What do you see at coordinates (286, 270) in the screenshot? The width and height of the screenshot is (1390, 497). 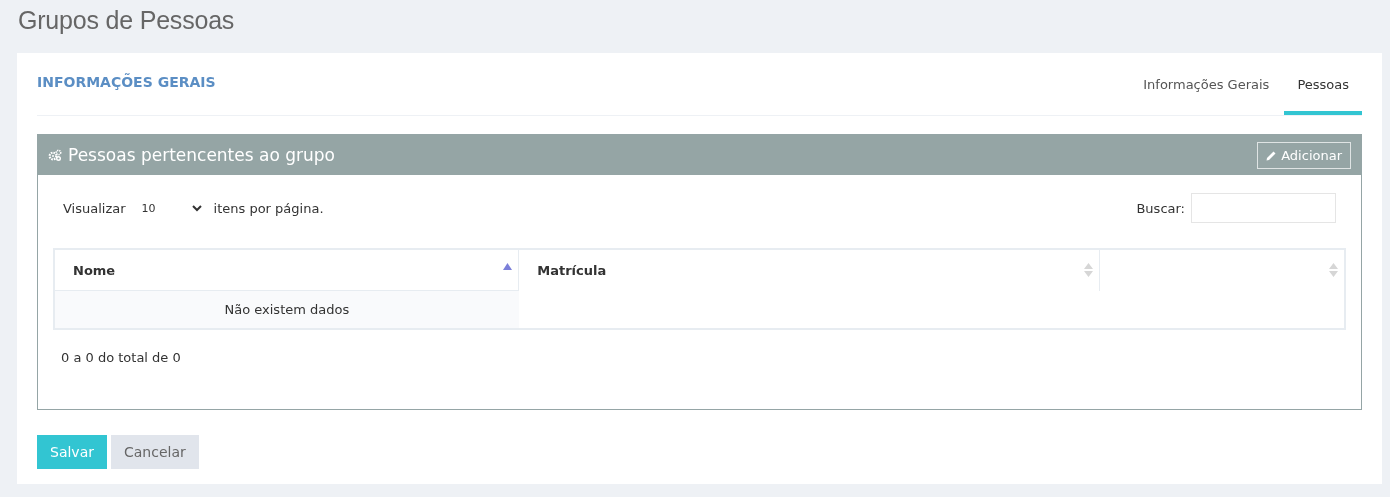 I see `column-header: Nome` at bounding box center [286, 270].